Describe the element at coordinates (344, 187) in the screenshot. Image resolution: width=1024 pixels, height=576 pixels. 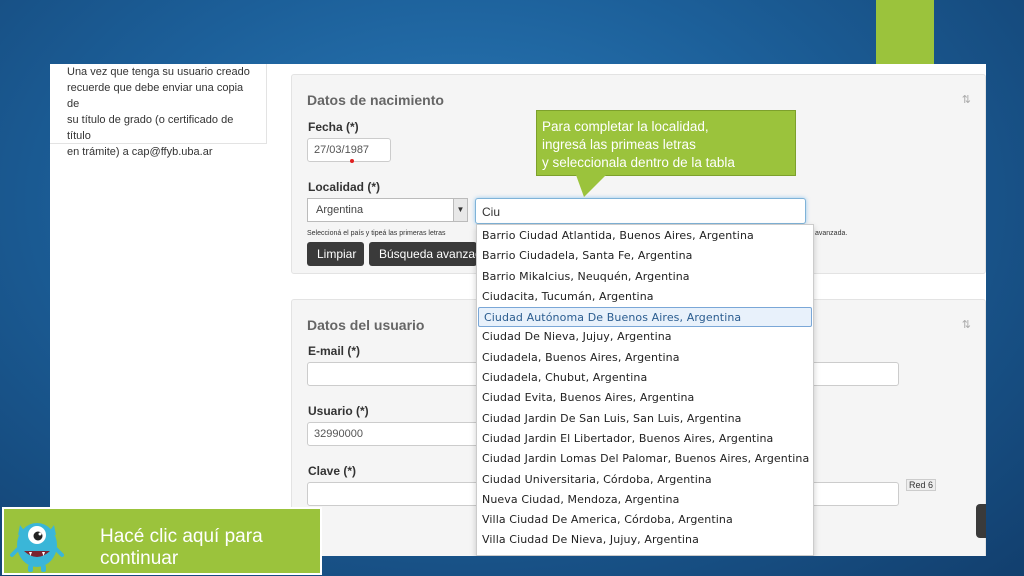
I see `locality-label: Localidad (*)` at that location.